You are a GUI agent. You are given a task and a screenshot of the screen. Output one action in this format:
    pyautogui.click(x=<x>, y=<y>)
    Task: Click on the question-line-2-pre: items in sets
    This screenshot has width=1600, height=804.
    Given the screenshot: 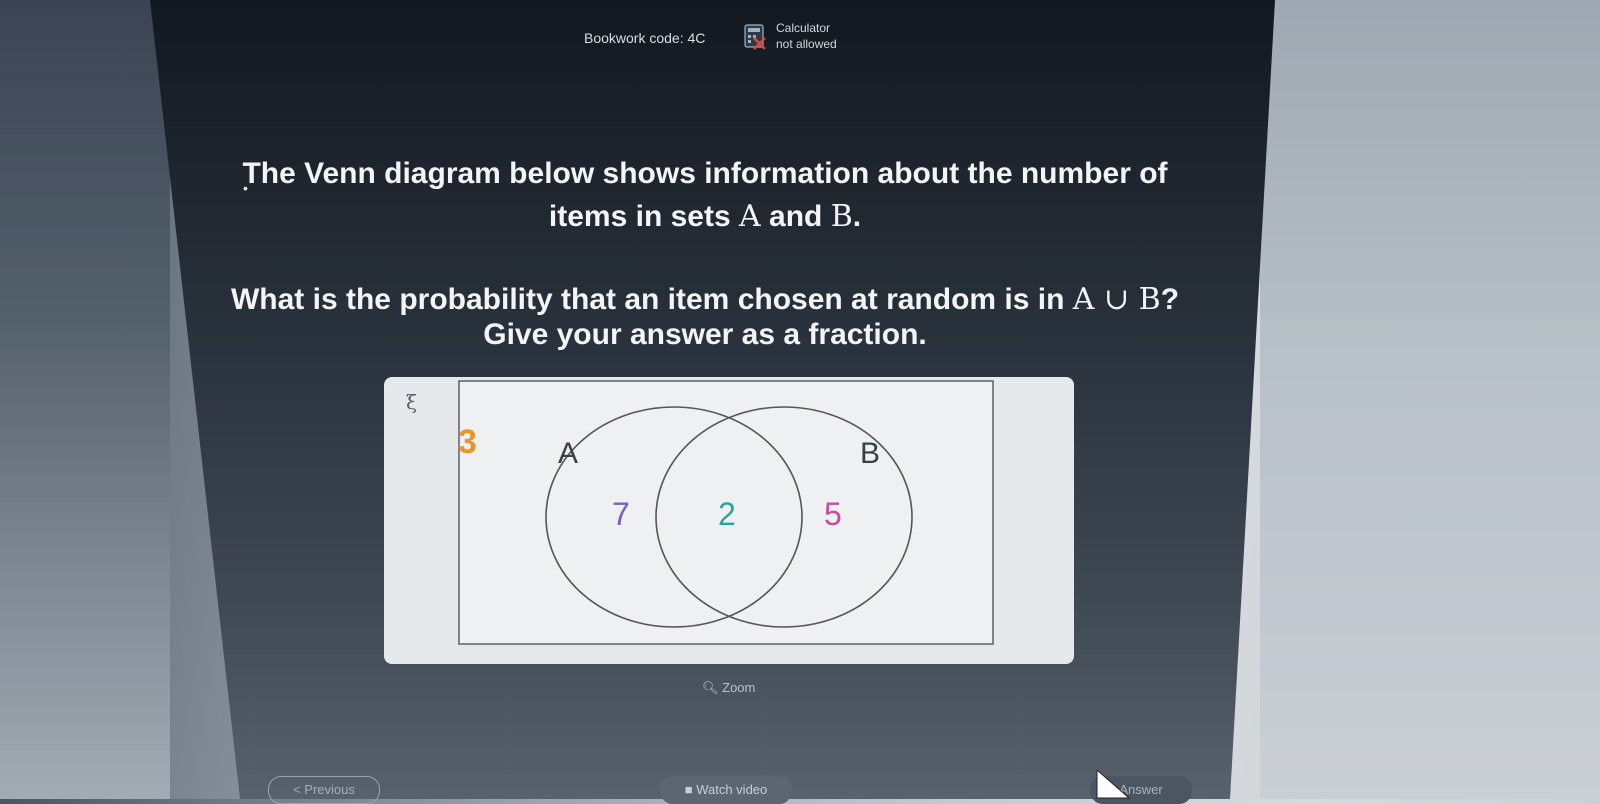 What is the action you would take?
    pyautogui.click(x=643, y=216)
    